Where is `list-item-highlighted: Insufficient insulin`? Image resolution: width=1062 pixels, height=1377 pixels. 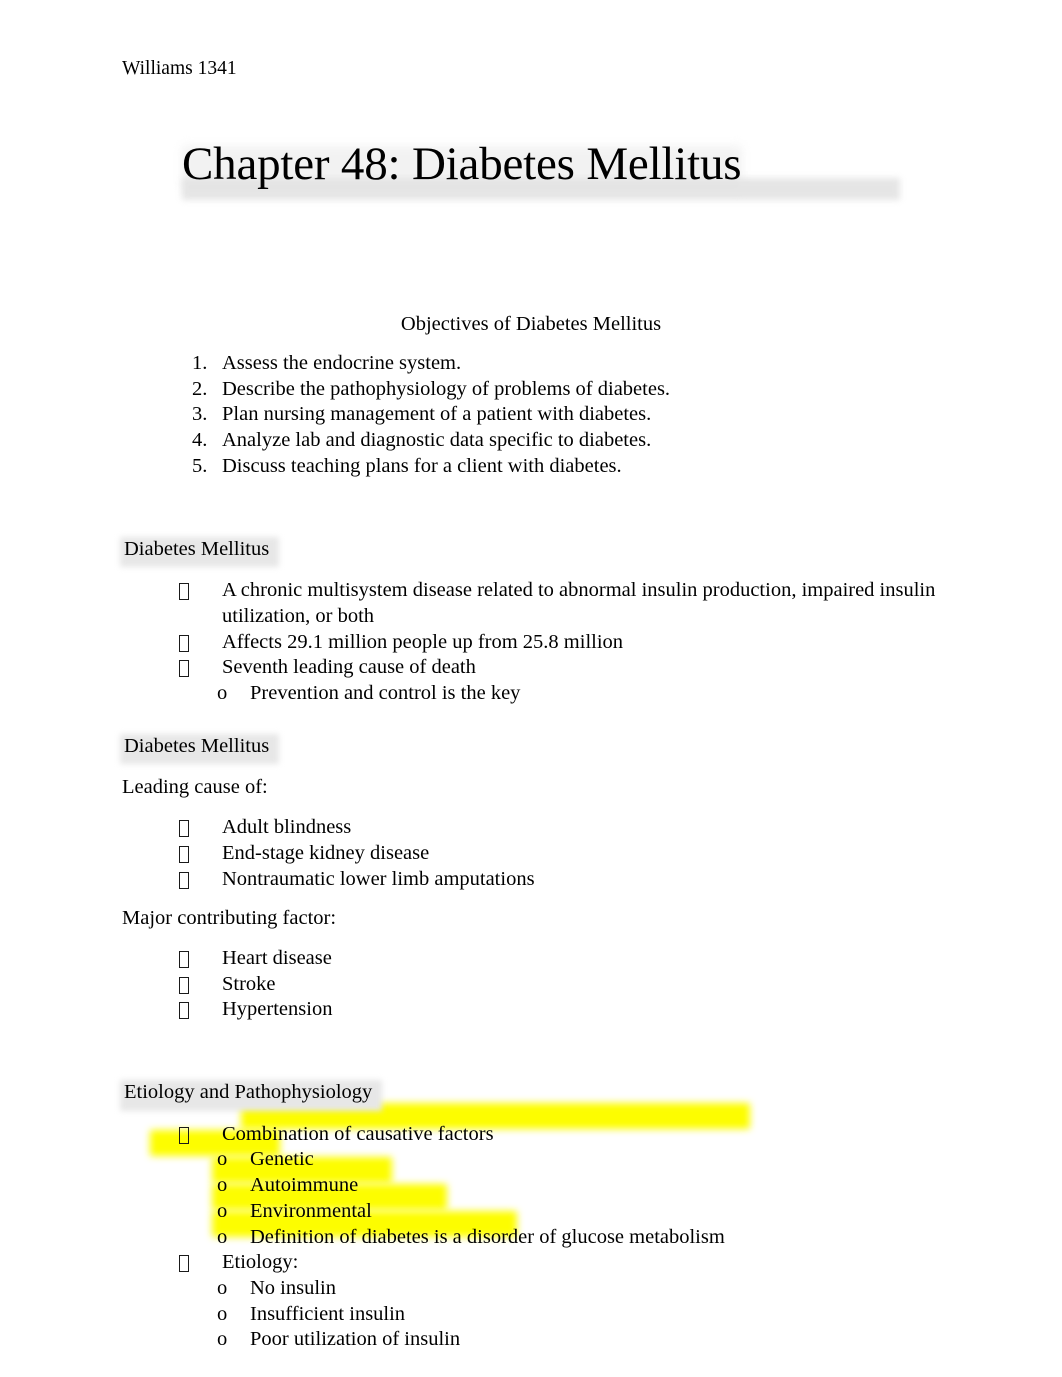 list-item-highlighted: Insufficient insulin is located at coordinates (563, 1315).